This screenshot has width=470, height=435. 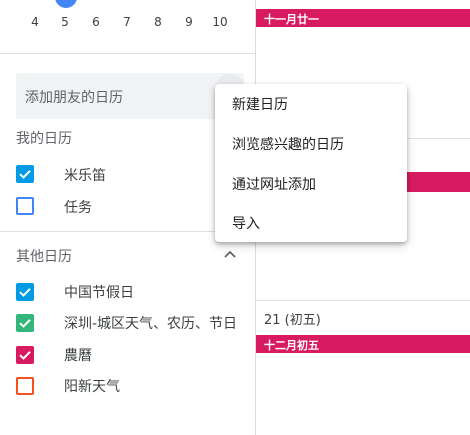 I want to click on mini-calendar-day: 8, so click(x=158, y=22).